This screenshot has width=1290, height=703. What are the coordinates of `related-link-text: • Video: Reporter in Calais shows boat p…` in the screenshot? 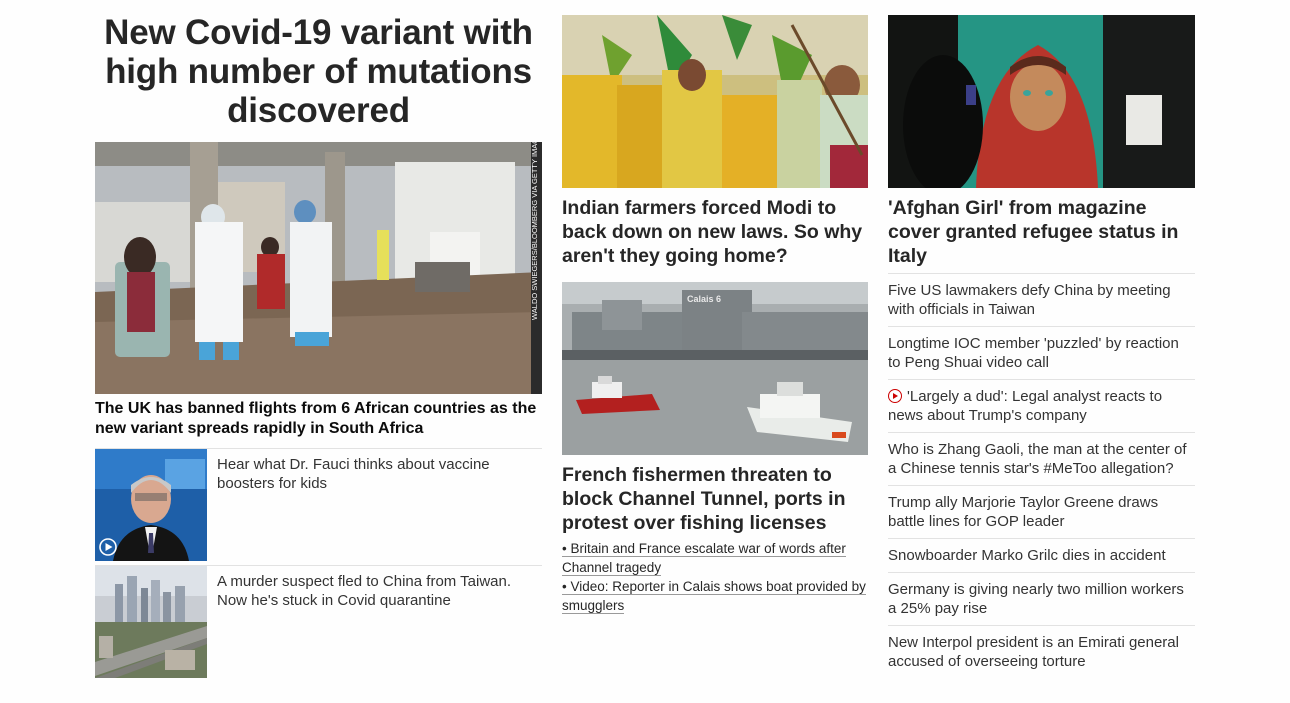 It's located at (714, 596).